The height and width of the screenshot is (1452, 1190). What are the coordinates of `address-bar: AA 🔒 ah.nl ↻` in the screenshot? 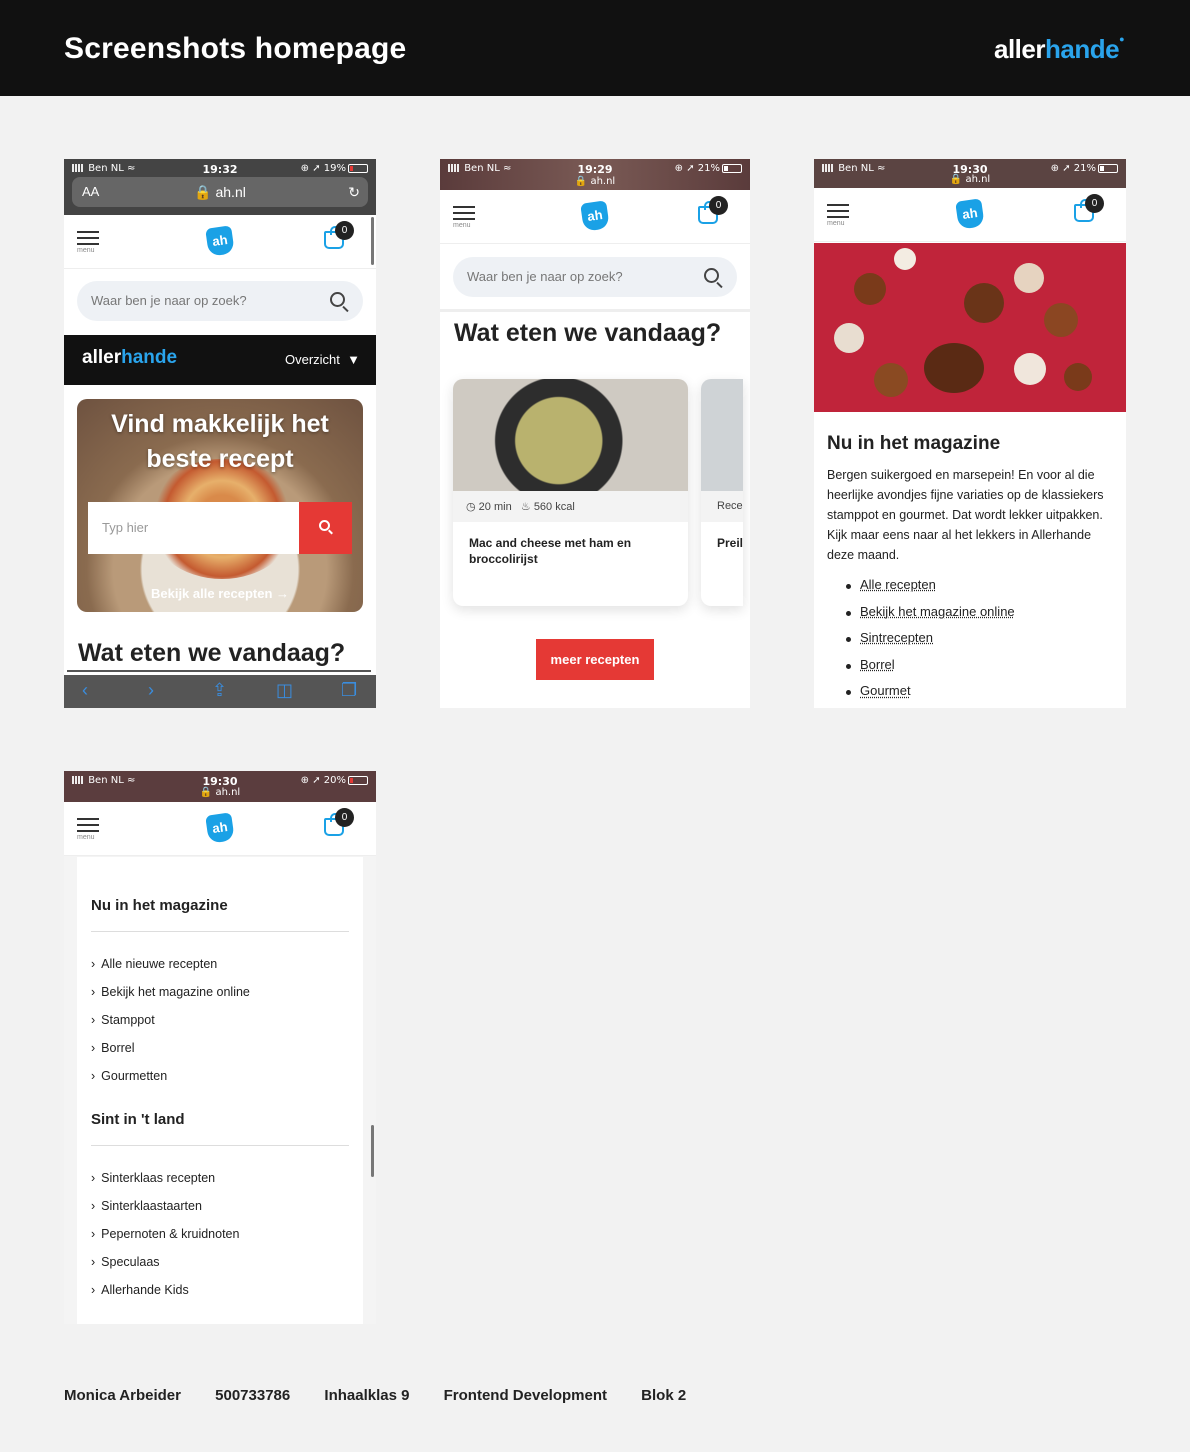 It's located at (220, 192).